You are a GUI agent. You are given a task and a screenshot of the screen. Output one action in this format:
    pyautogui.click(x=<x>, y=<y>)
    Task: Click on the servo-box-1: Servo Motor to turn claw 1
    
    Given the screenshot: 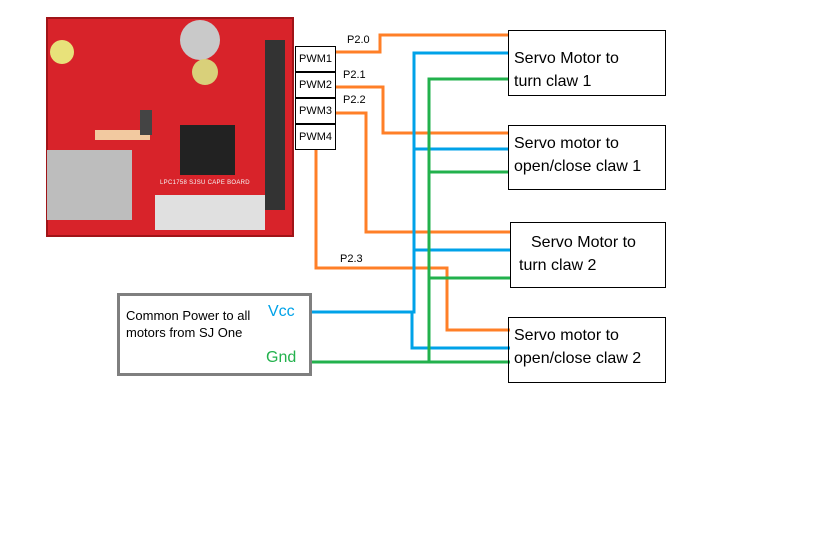 What is the action you would take?
    pyautogui.click(x=587, y=63)
    